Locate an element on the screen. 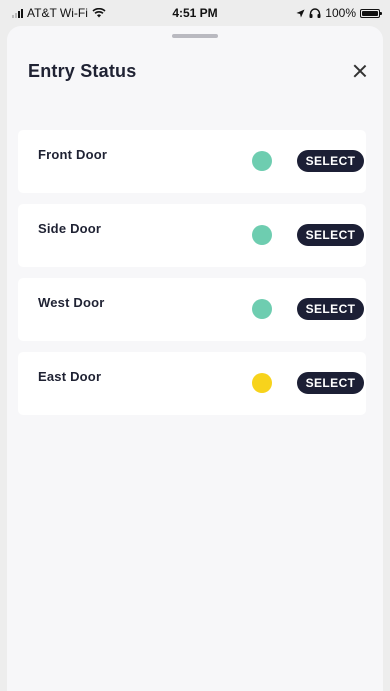 The image size is (390, 691). close-icon is located at coordinates (360, 71).